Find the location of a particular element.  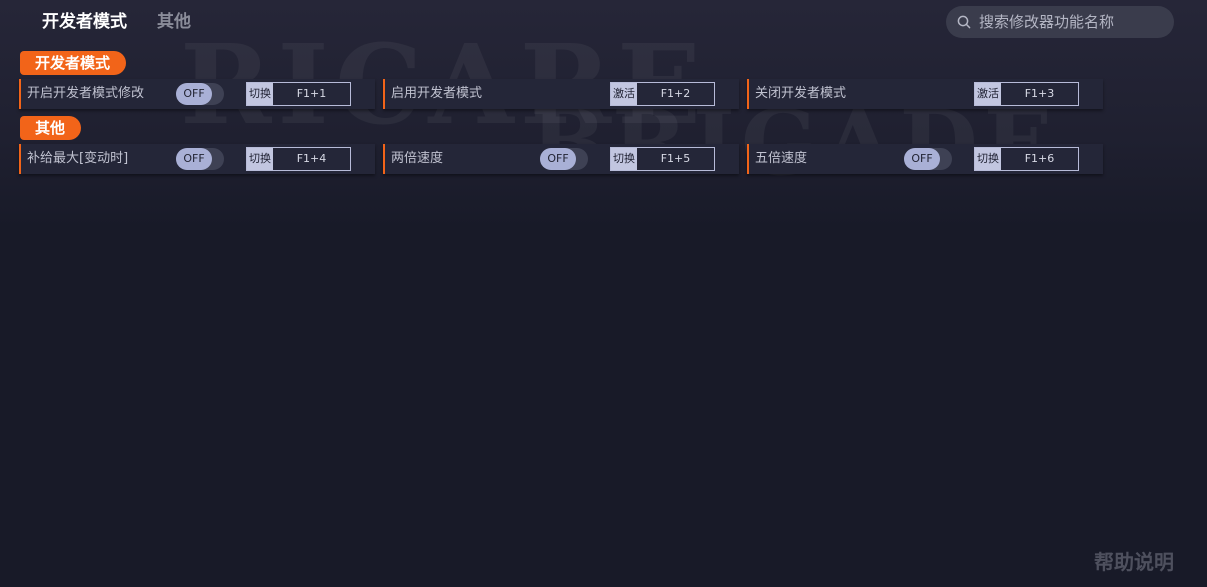

hotkey-box: 切换 F1+5 is located at coordinates (662, 159).